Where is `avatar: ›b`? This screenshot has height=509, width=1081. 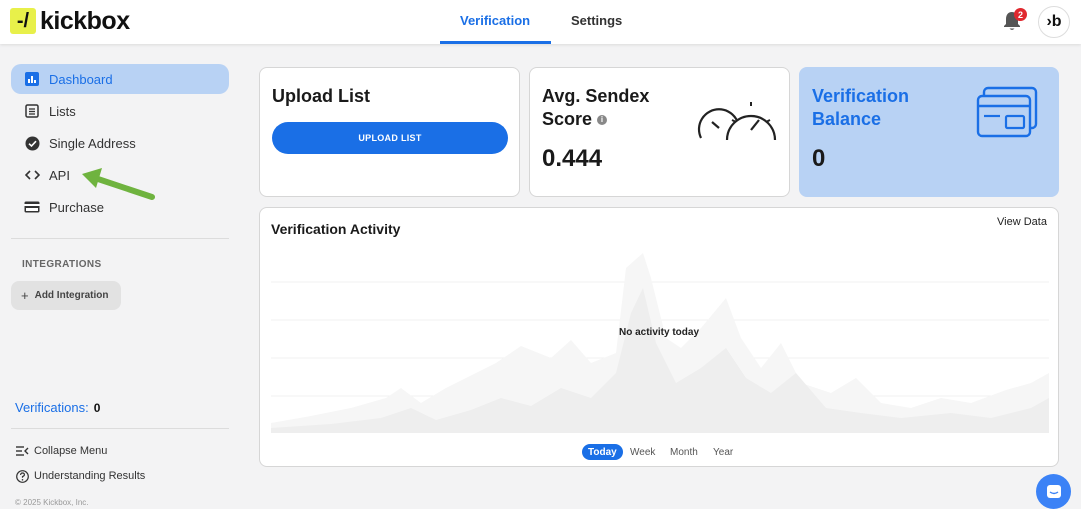 avatar: ›b is located at coordinates (1054, 22).